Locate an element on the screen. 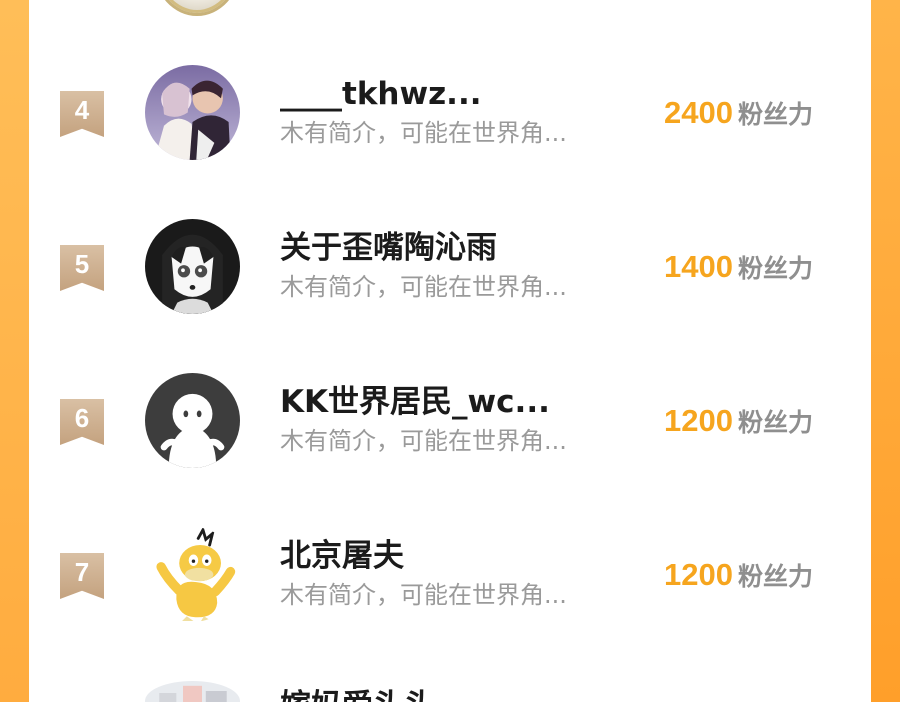  rank-badge: 7 is located at coordinates (82, 576).